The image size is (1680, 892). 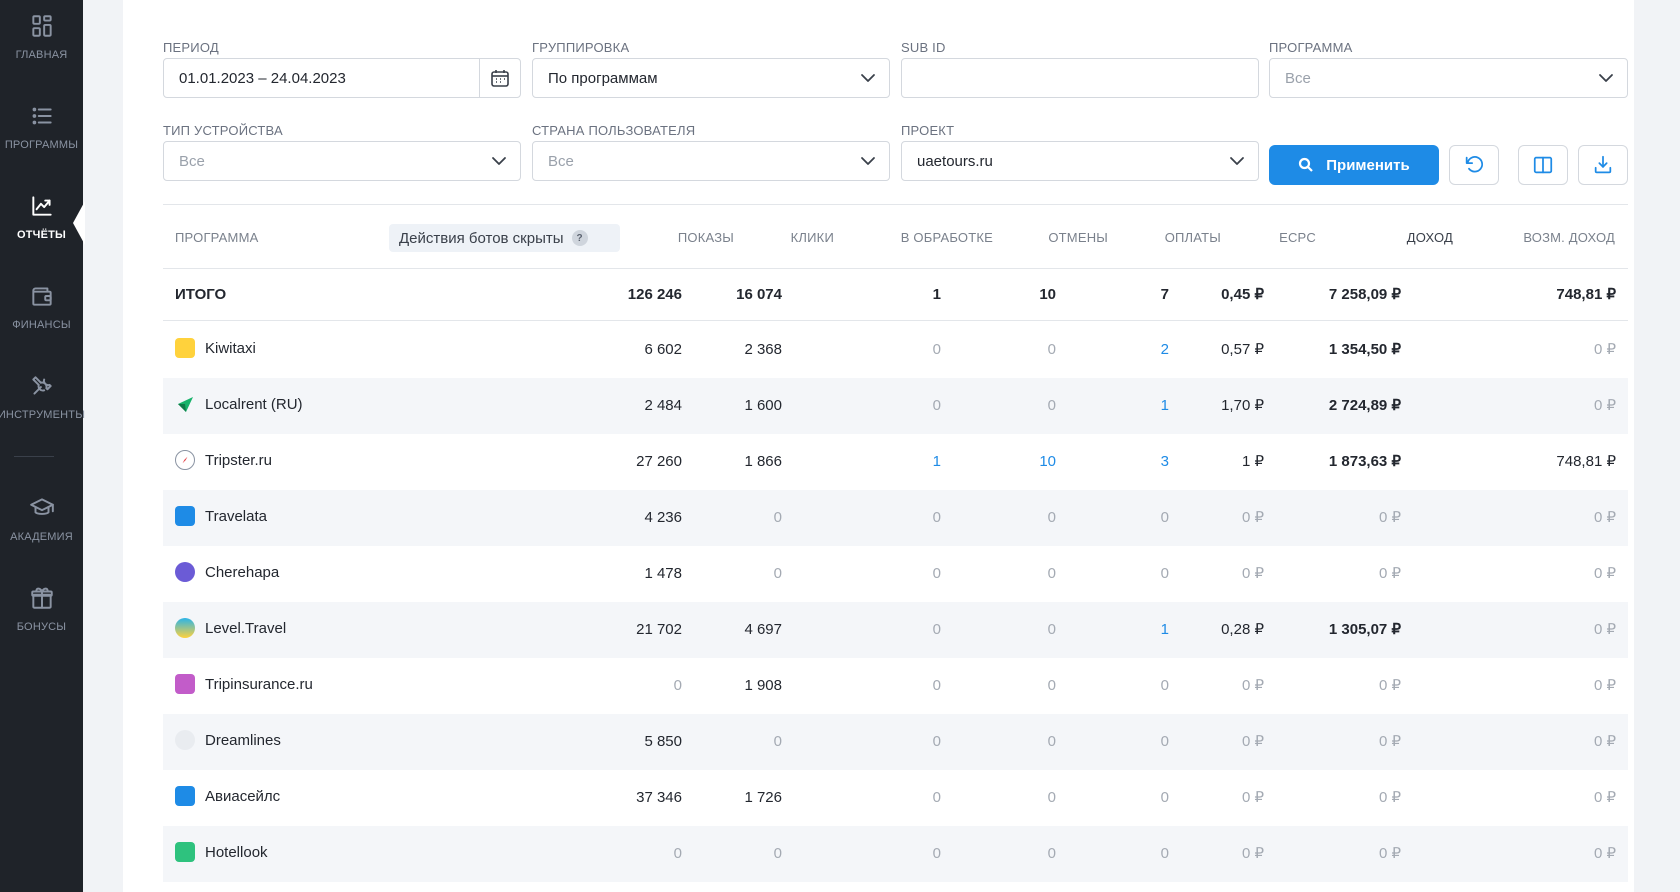 What do you see at coordinates (1604, 741) in the screenshot?
I see `cell-possible-income: 0 ₽` at bounding box center [1604, 741].